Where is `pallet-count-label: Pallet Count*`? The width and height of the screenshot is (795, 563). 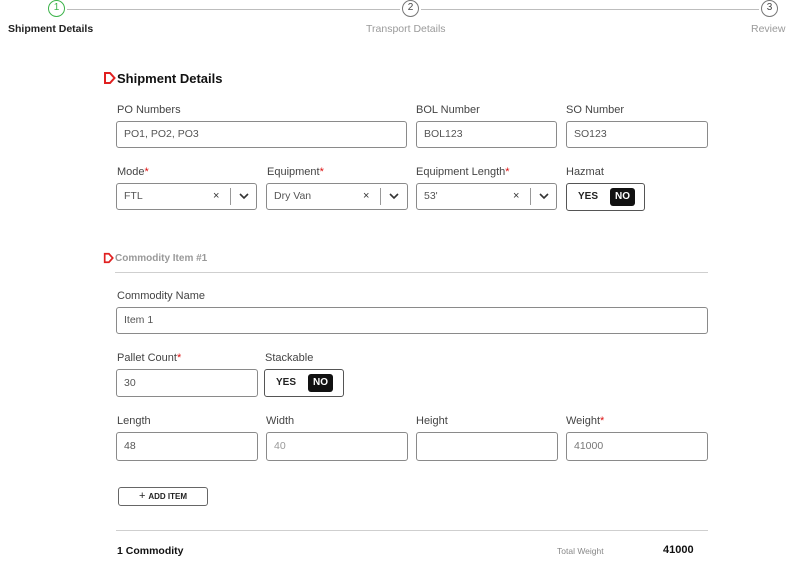 pallet-count-label: Pallet Count* is located at coordinates (149, 358).